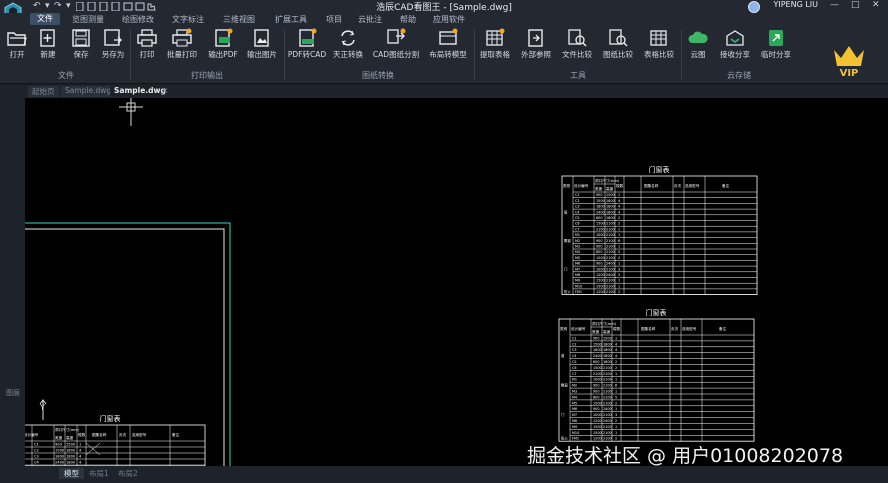 The height and width of the screenshot is (483, 888). What do you see at coordinates (113, 45) in the screenshot?
I see `save-as-button: 另存为` at bounding box center [113, 45].